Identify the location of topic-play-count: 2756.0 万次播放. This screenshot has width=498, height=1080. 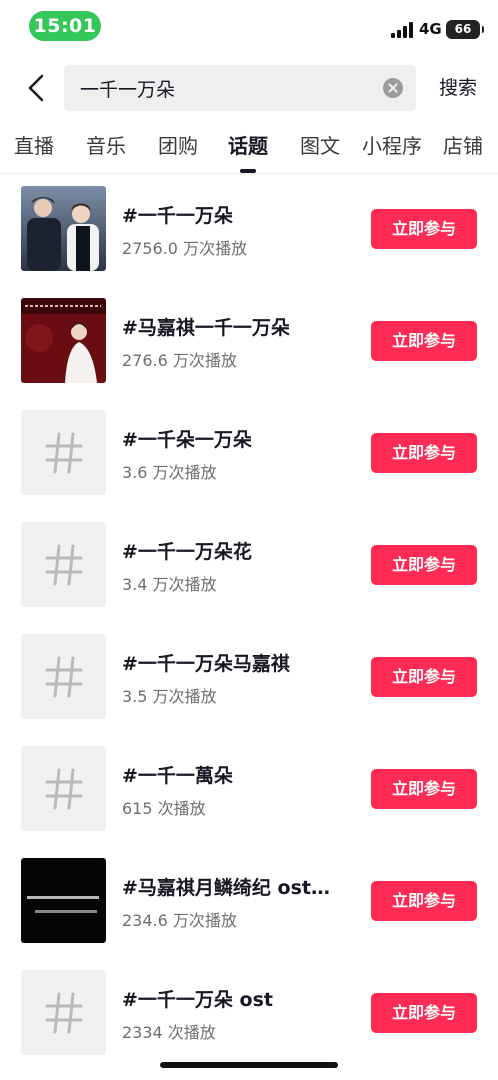
(185, 248).